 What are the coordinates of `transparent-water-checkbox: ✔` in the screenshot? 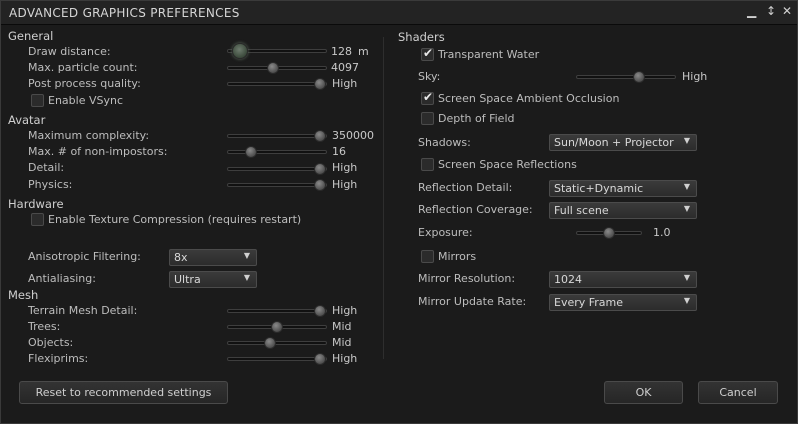 It's located at (427, 53).